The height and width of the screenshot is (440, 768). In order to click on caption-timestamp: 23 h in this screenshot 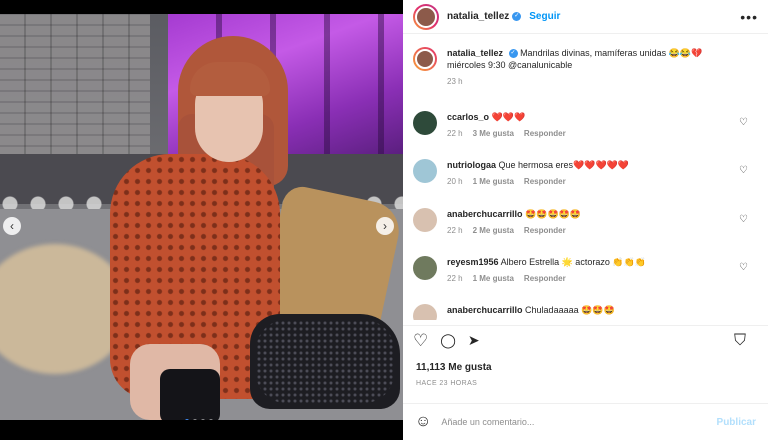, I will do `click(455, 81)`.